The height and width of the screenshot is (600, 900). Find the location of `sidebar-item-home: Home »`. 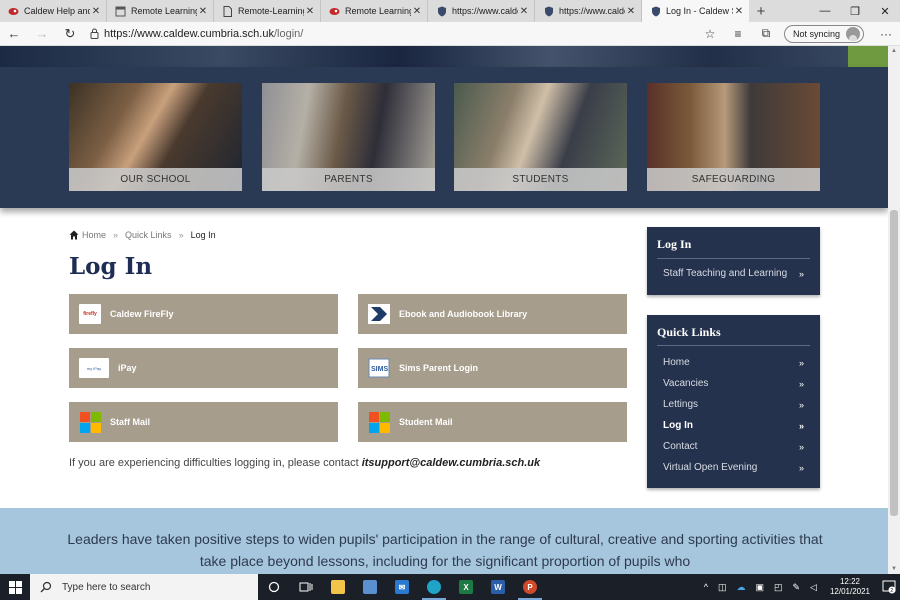

sidebar-item-home: Home » is located at coordinates (733, 362).